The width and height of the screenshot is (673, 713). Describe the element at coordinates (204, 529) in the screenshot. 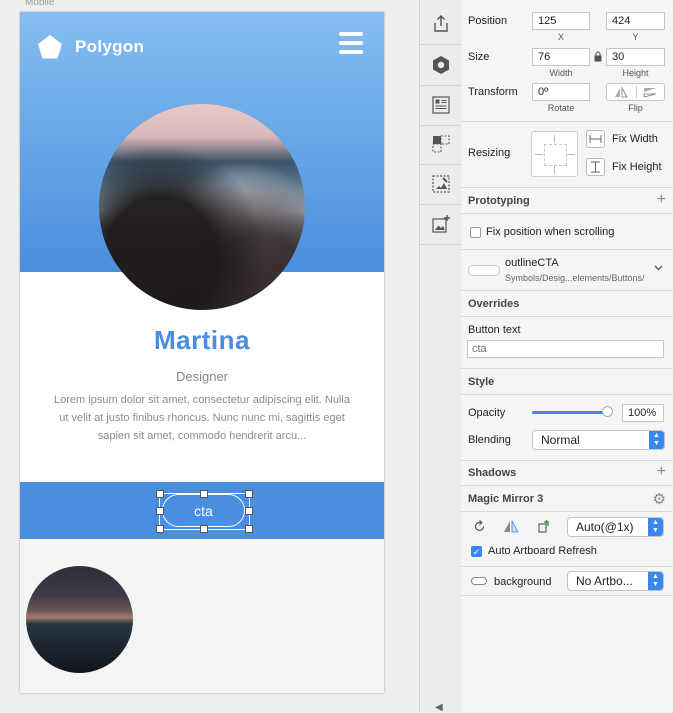

I see `resize-handle-bm` at that location.